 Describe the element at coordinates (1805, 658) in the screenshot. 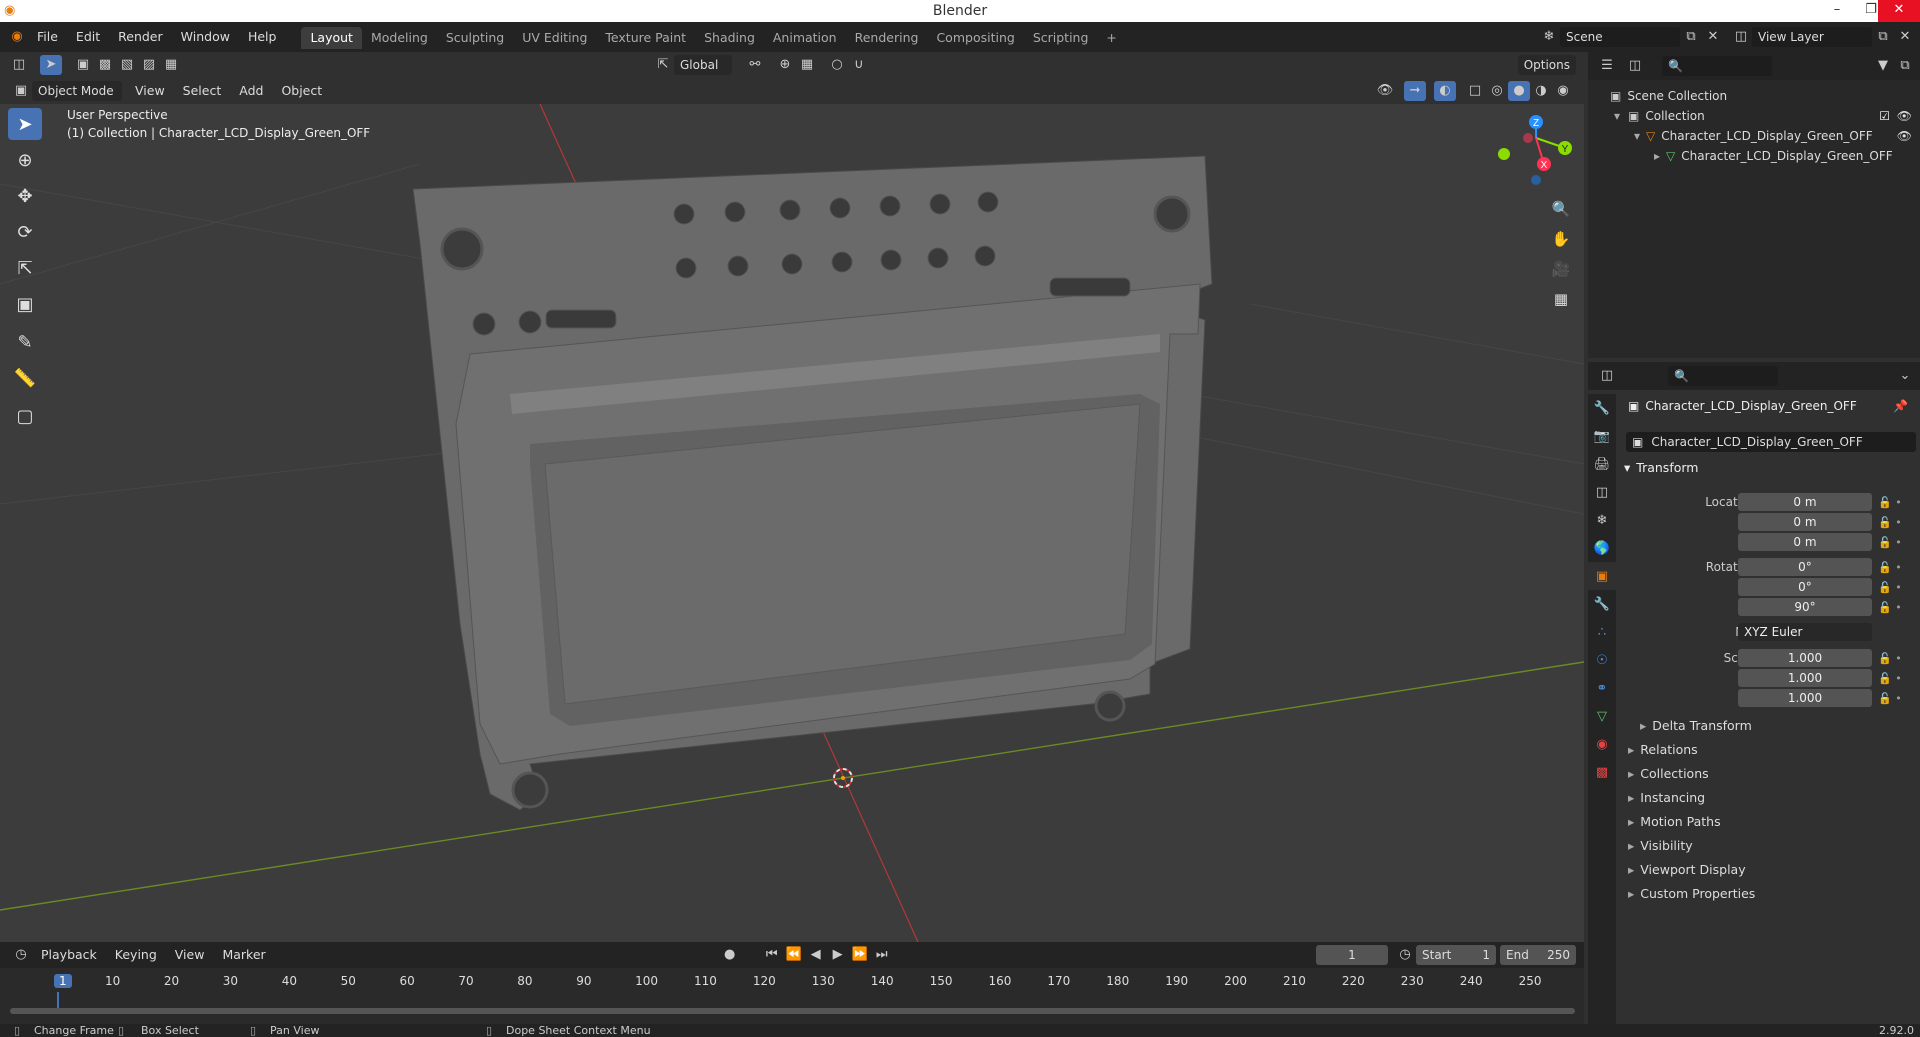

I see `scale-x-field: 1.000` at that location.